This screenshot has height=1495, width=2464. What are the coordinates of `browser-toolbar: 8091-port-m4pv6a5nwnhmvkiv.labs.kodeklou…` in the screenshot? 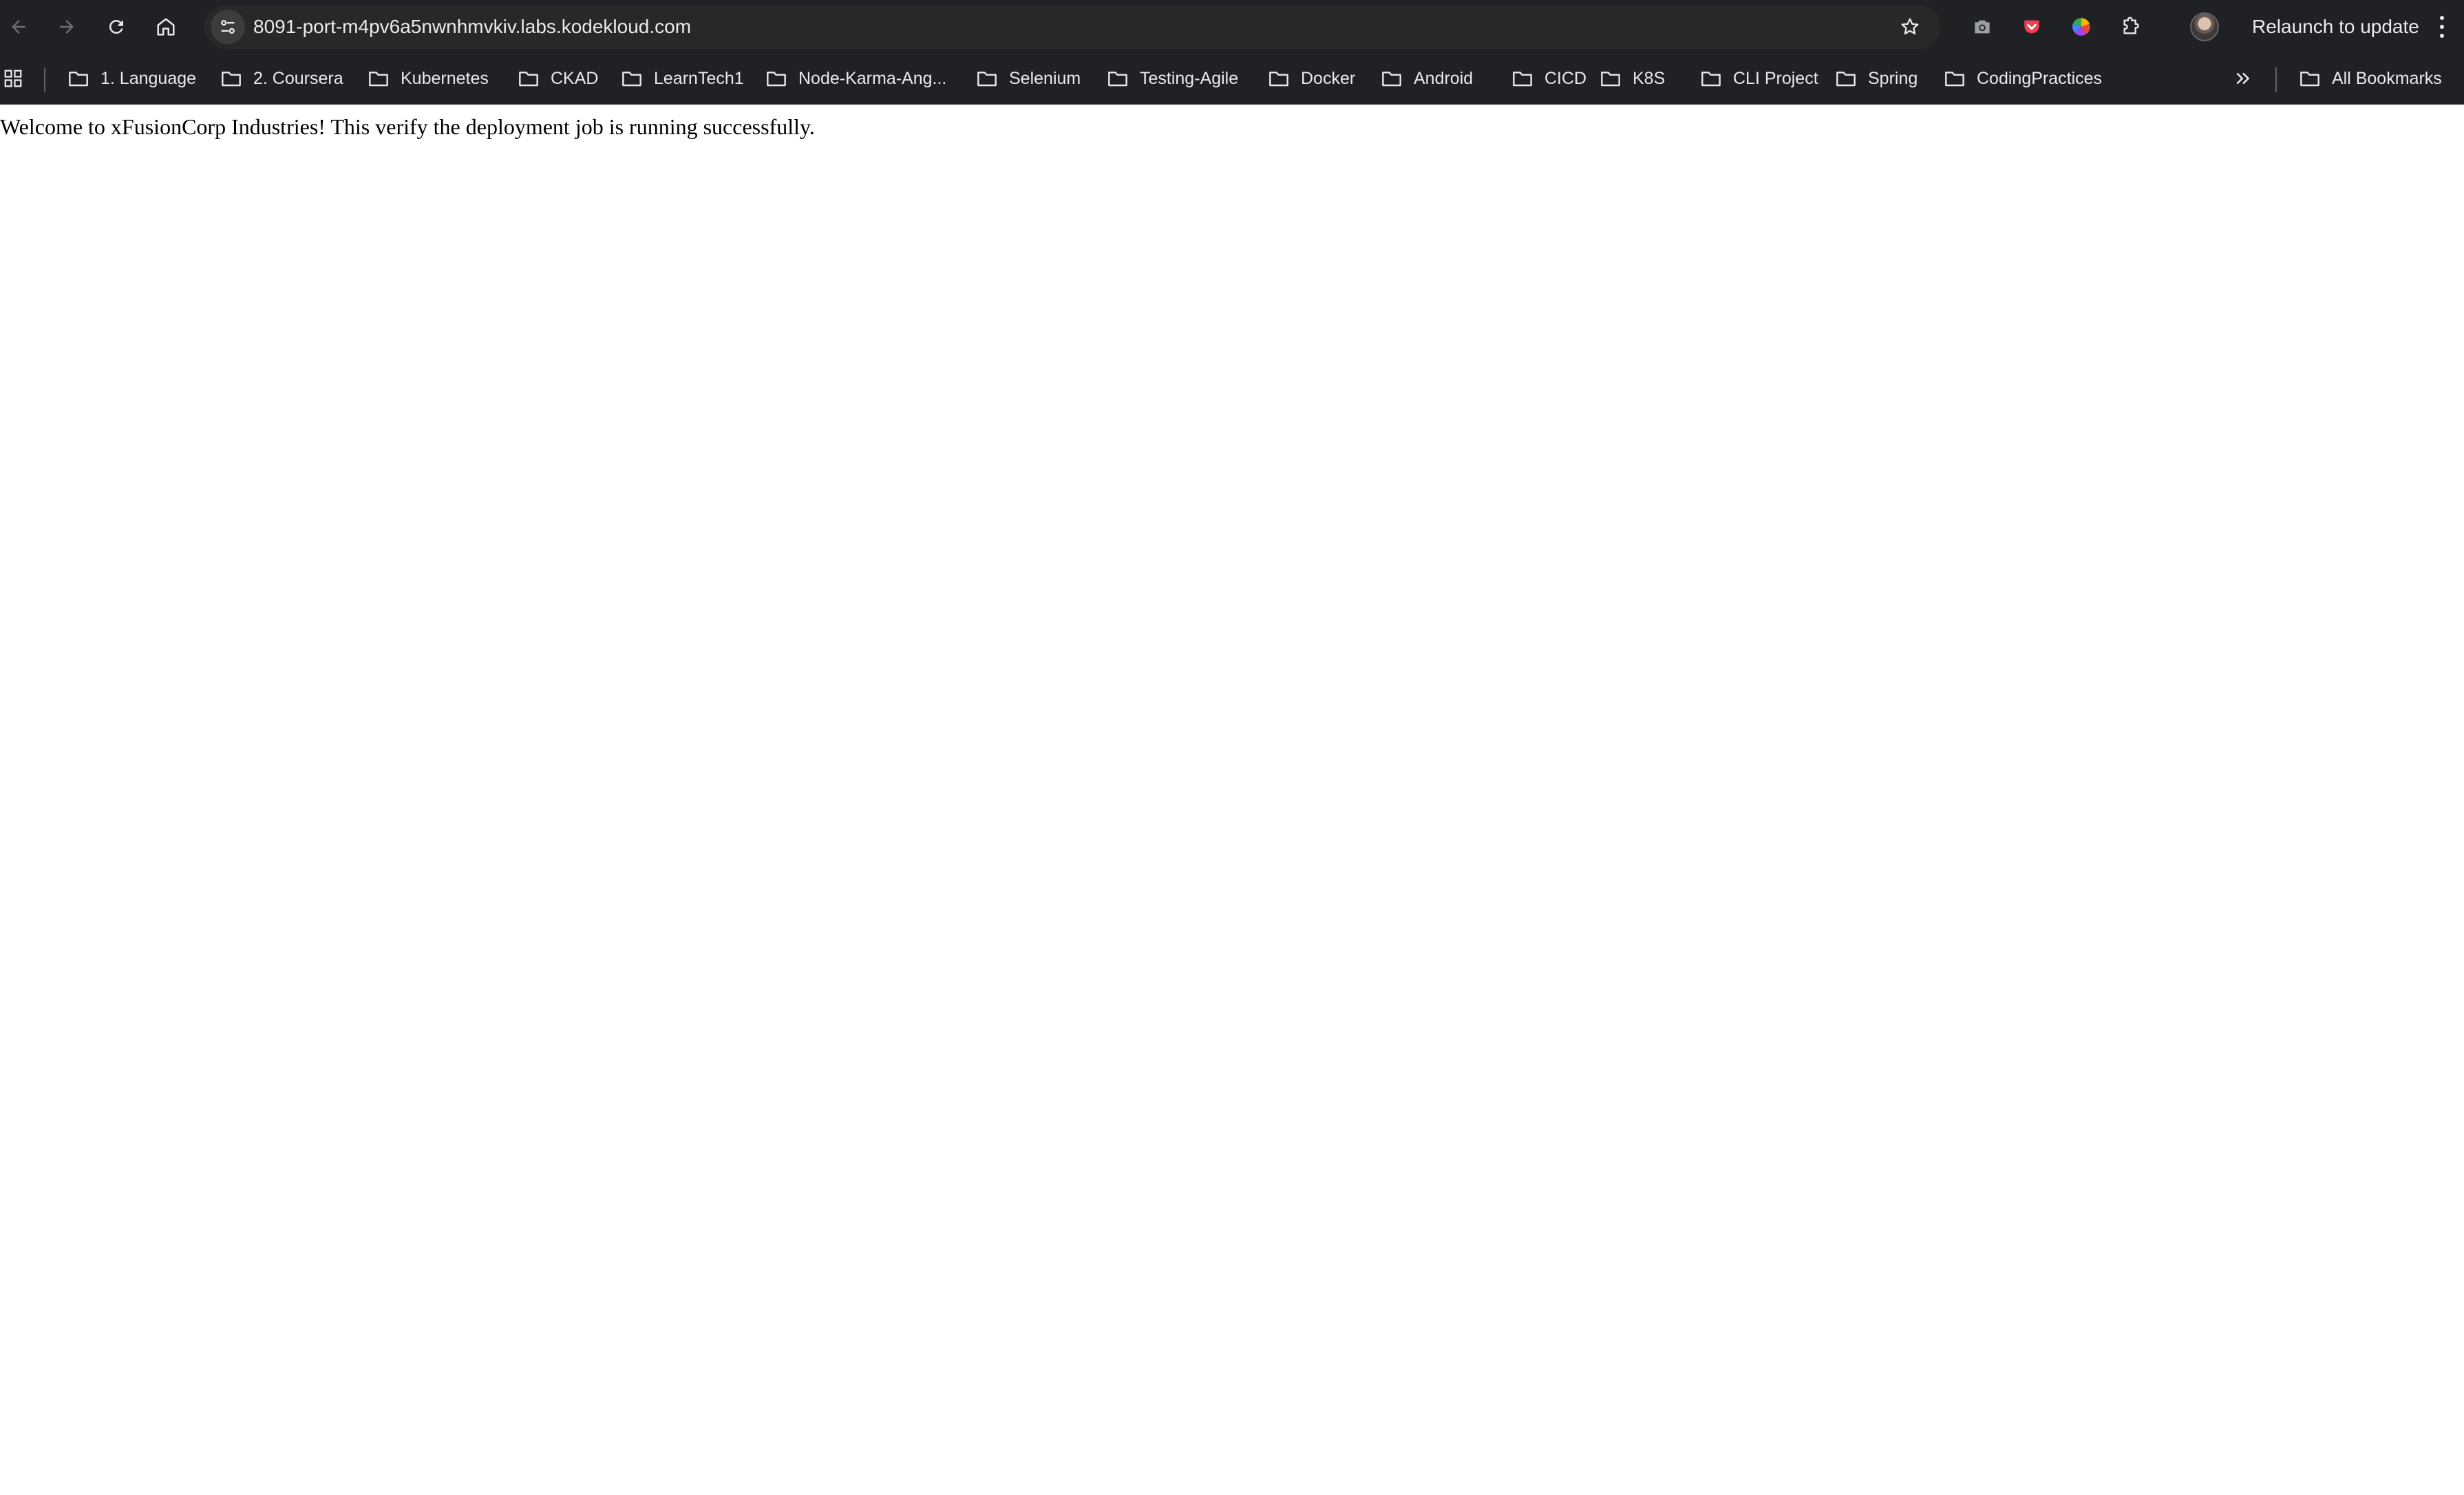 It's located at (1232, 27).